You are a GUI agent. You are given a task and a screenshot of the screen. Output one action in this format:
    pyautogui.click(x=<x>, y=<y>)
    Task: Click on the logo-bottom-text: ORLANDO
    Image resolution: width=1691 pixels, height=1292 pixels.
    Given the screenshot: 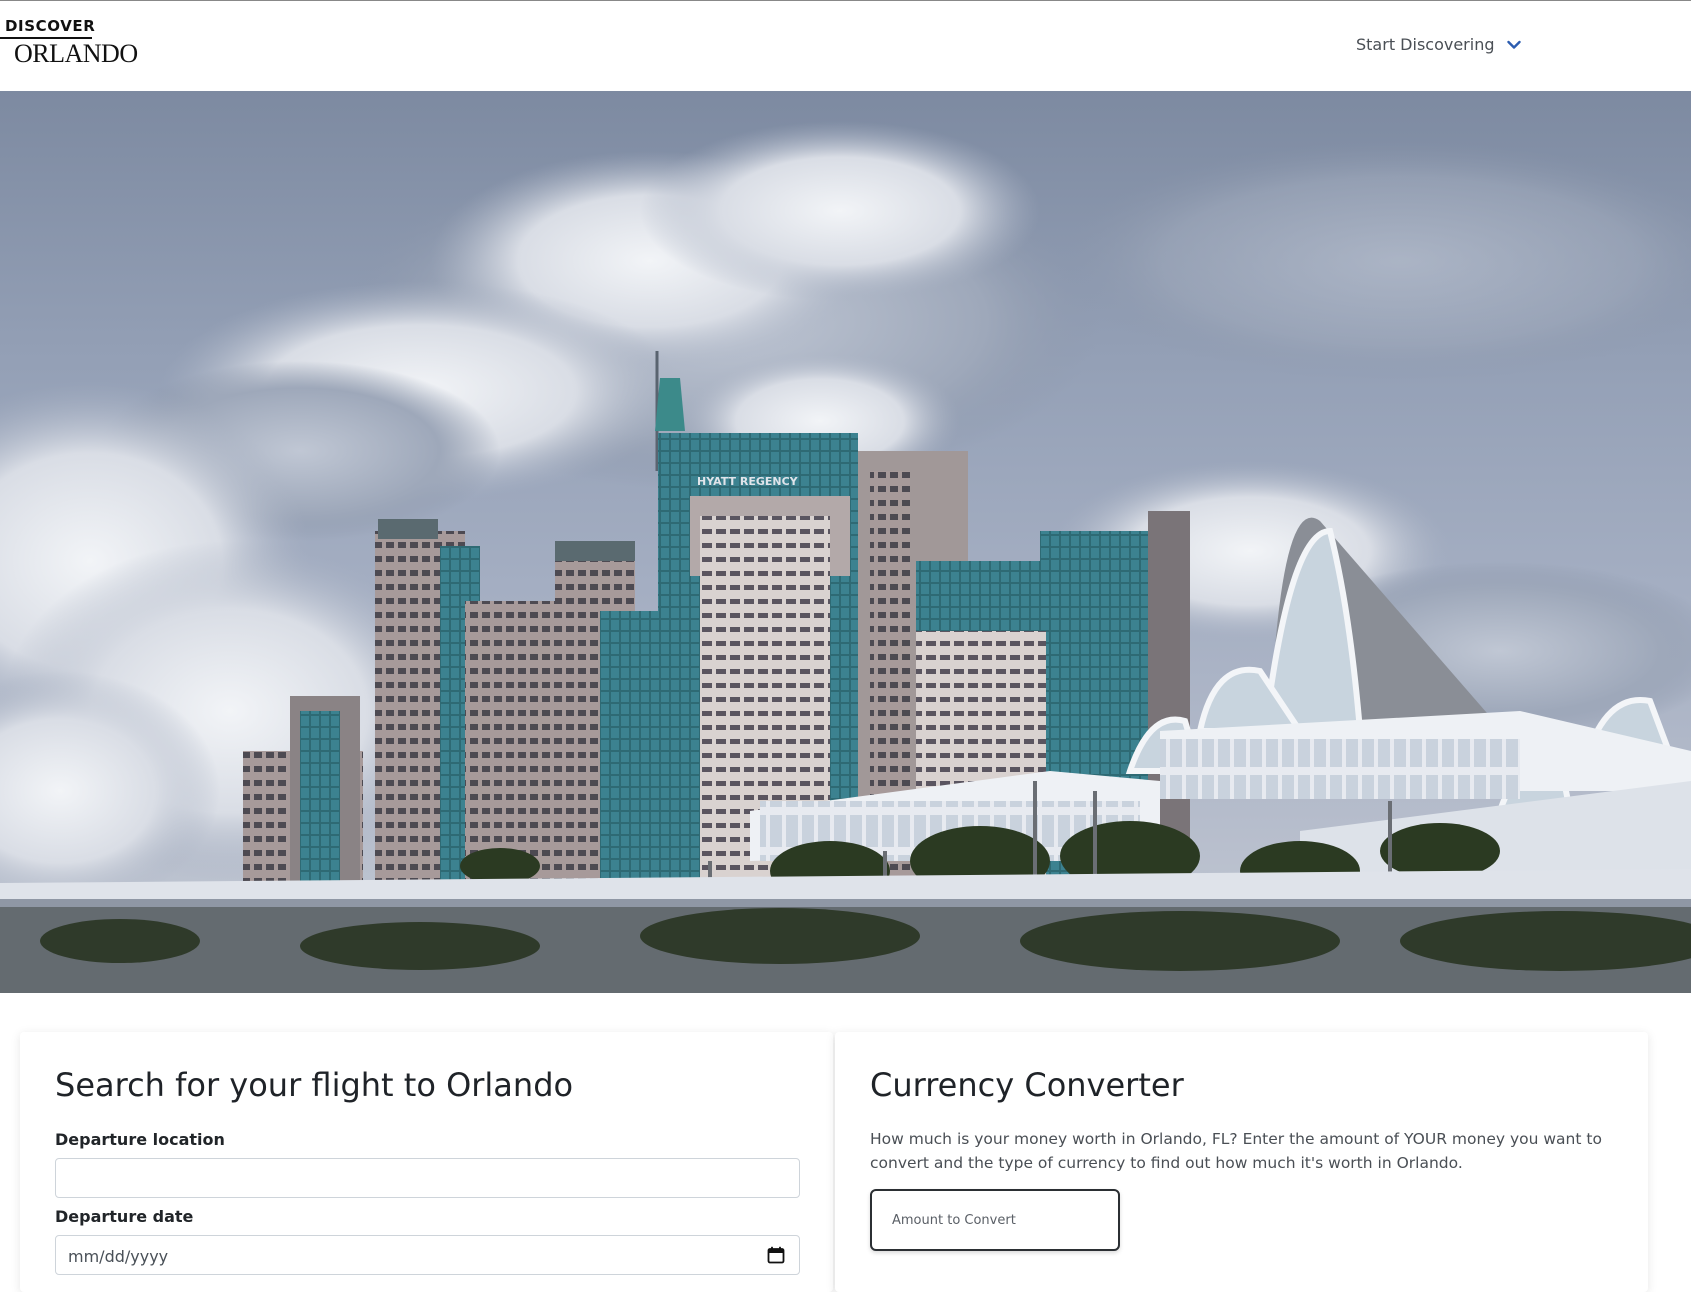 What is the action you would take?
    pyautogui.click(x=76, y=53)
    